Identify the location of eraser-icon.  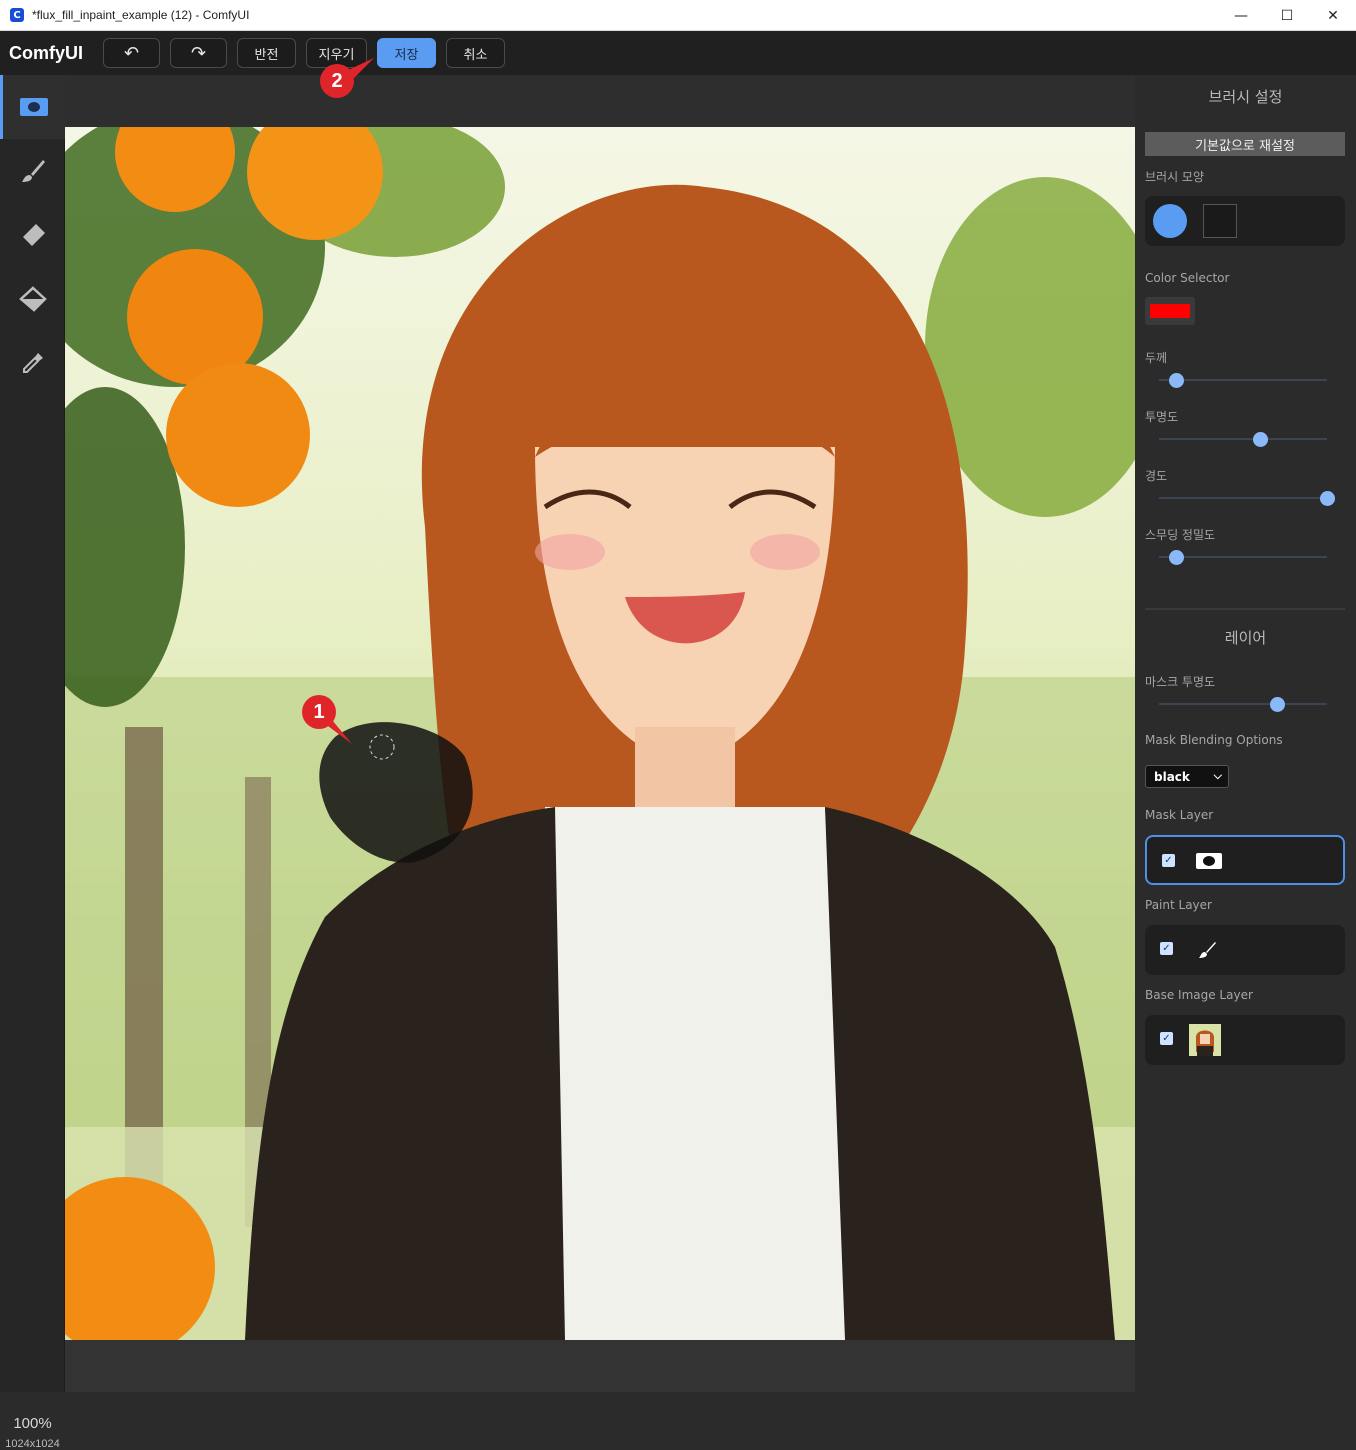
(33, 235).